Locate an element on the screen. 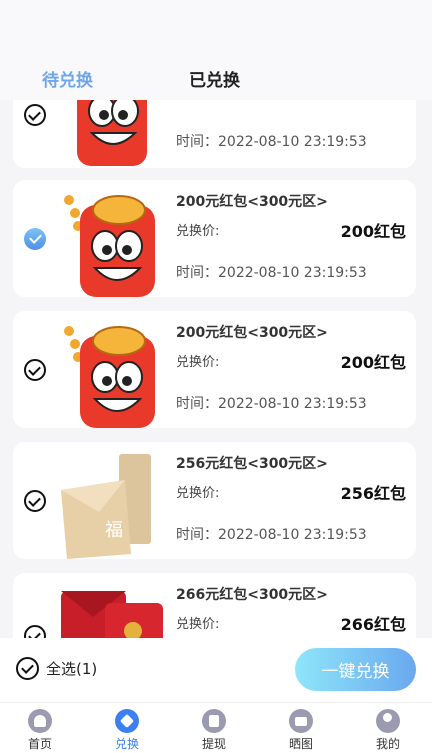  nav-item-home: 首页 is located at coordinates (40, 730).